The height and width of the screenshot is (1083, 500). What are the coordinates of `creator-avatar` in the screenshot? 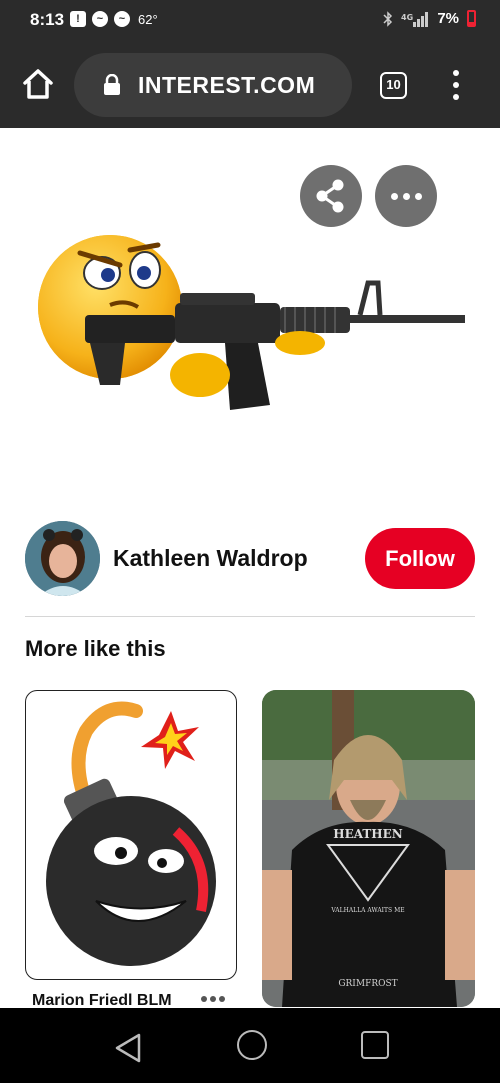 It's located at (62, 558).